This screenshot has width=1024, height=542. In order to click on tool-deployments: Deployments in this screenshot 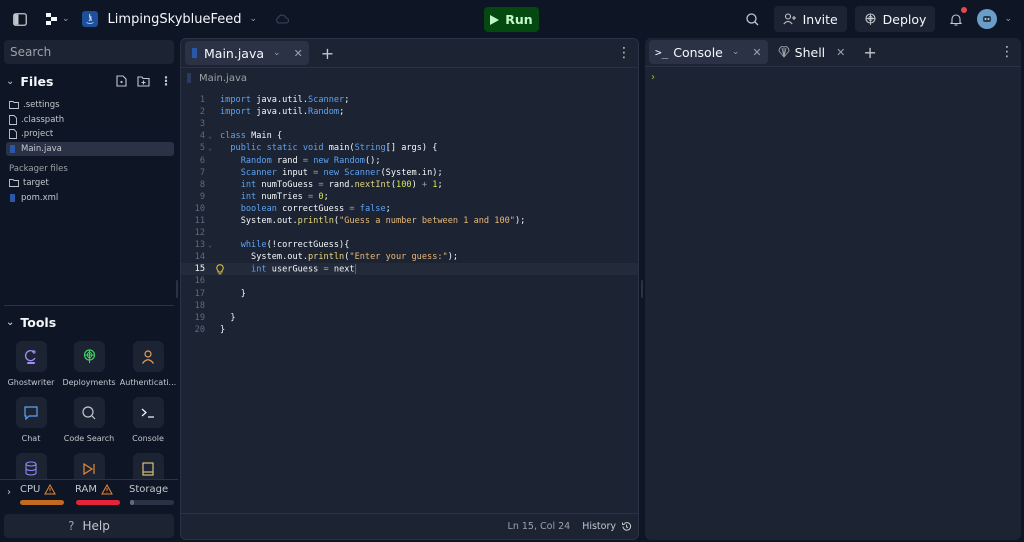, I will do `click(89, 364)`.